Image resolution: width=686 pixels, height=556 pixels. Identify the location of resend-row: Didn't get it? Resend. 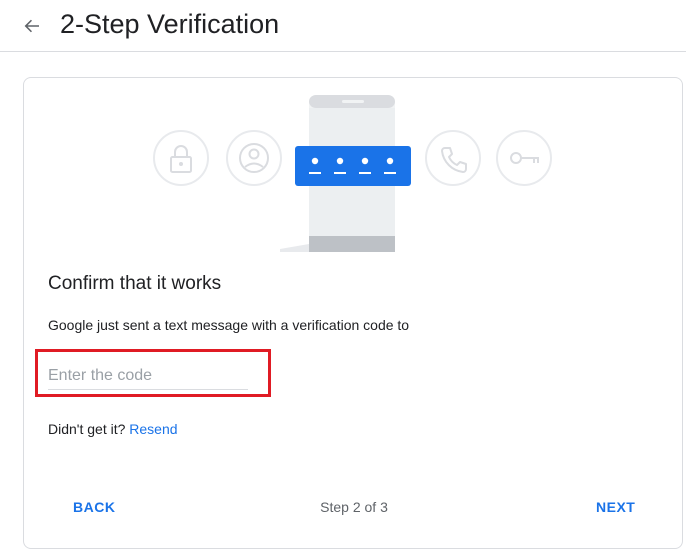
(113, 429).